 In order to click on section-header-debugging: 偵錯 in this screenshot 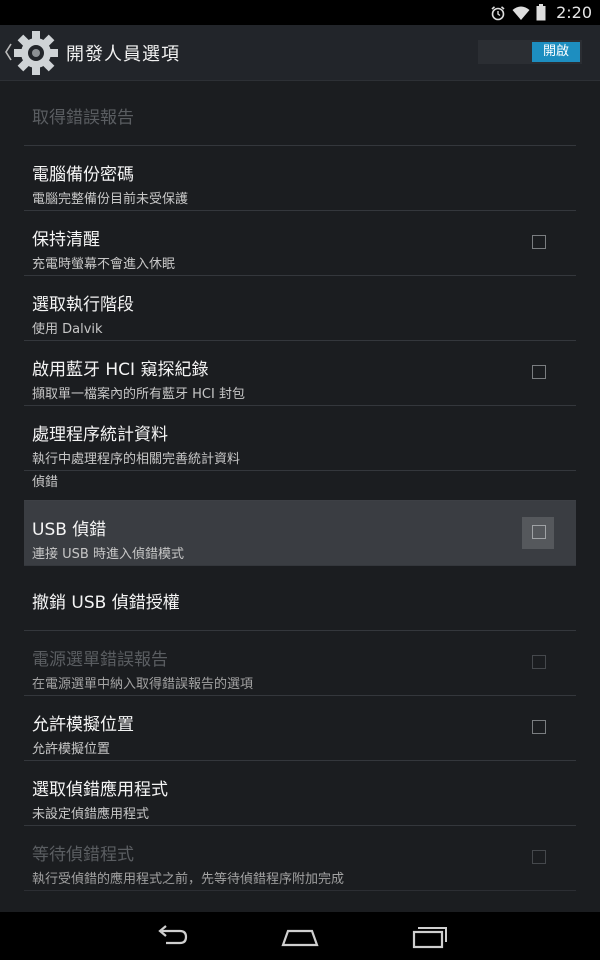, I will do `click(300, 486)`.